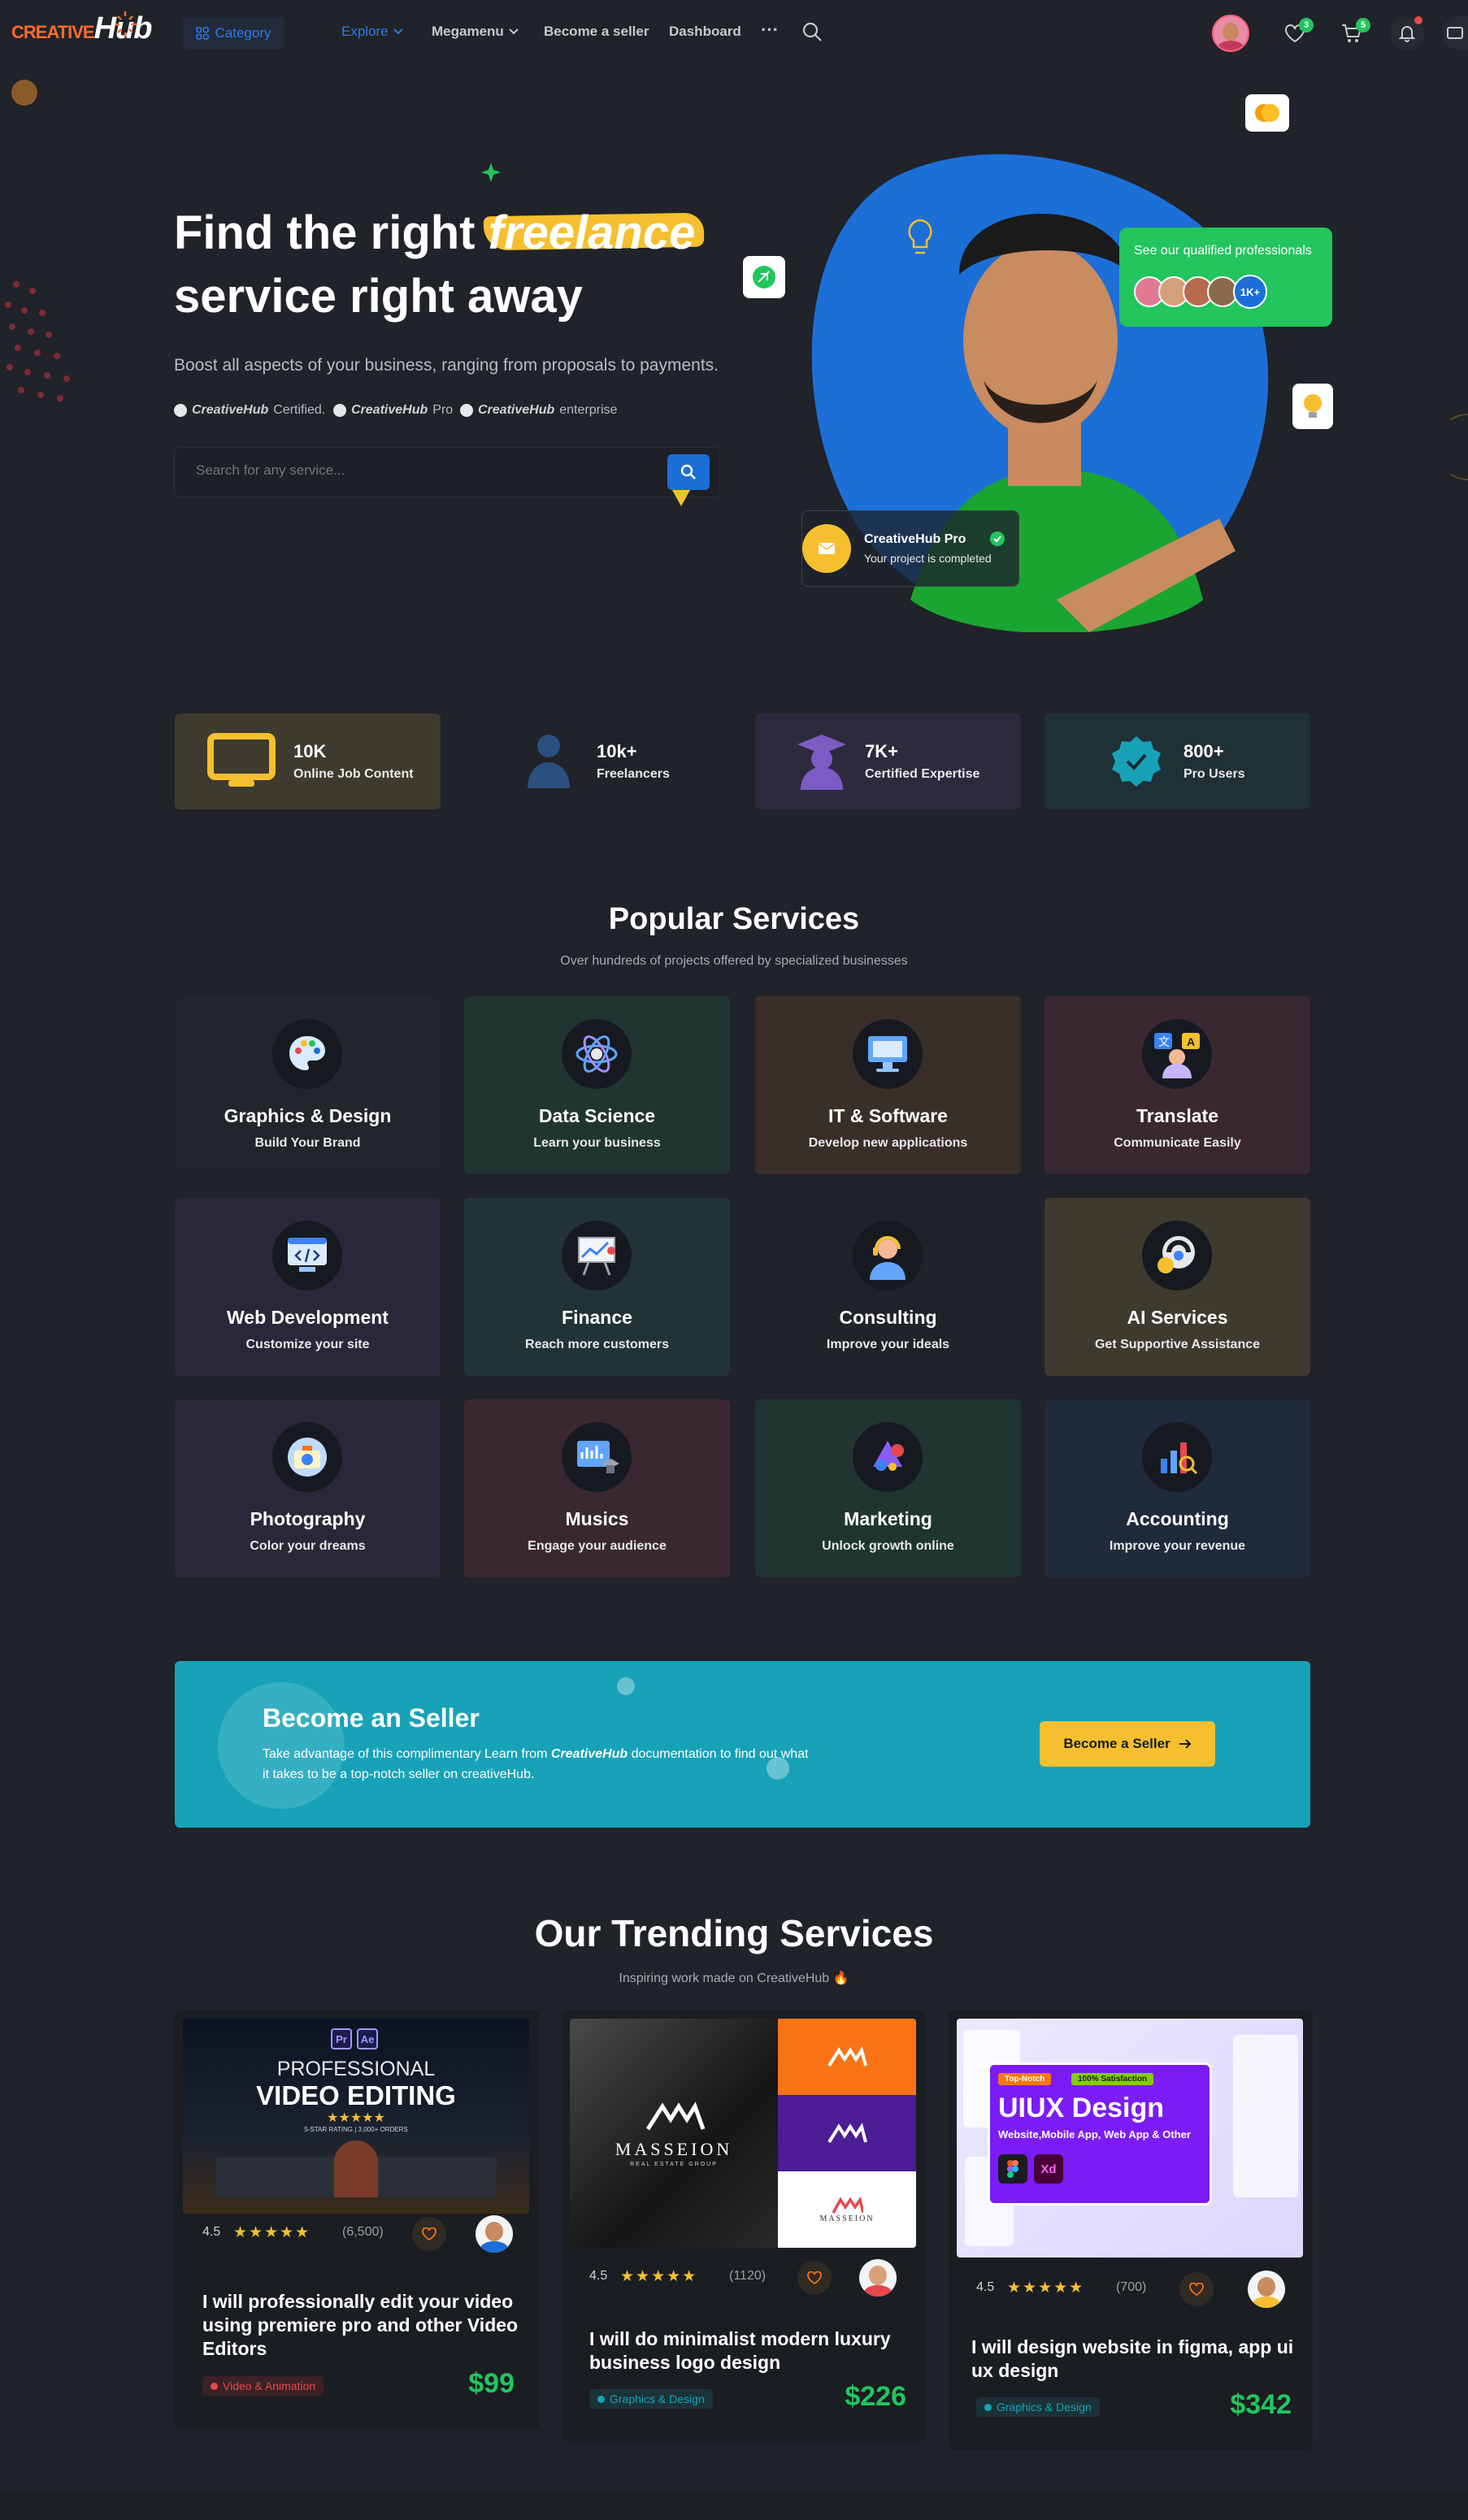 This screenshot has height=2520, width=1468. Describe the element at coordinates (597, 1457) in the screenshot. I see `music-icon` at that location.